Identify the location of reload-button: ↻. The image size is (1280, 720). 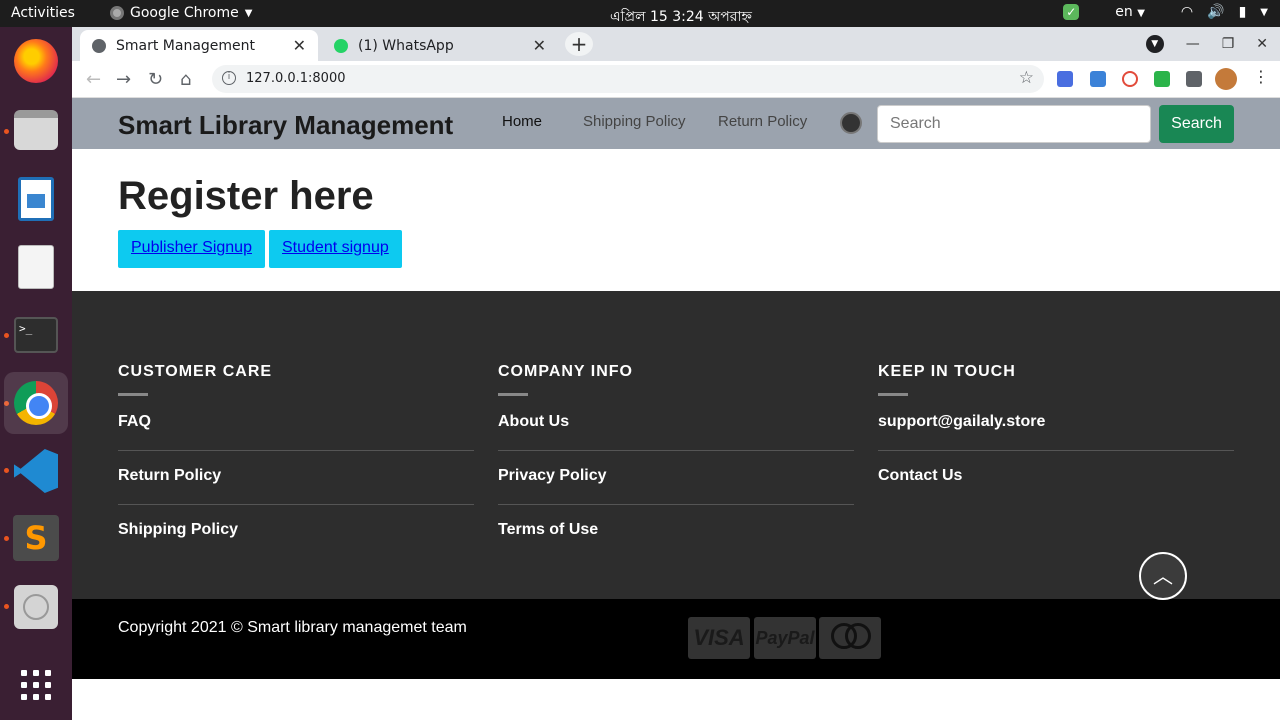
(155, 79).